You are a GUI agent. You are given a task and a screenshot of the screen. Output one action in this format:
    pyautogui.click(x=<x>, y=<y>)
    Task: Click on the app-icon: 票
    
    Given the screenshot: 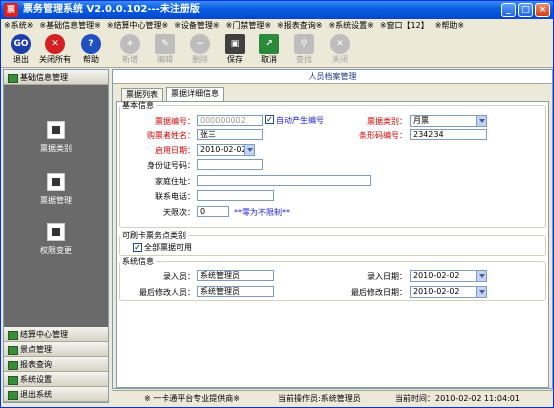 What is the action you would take?
    pyautogui.click(x=11, y=10)
    